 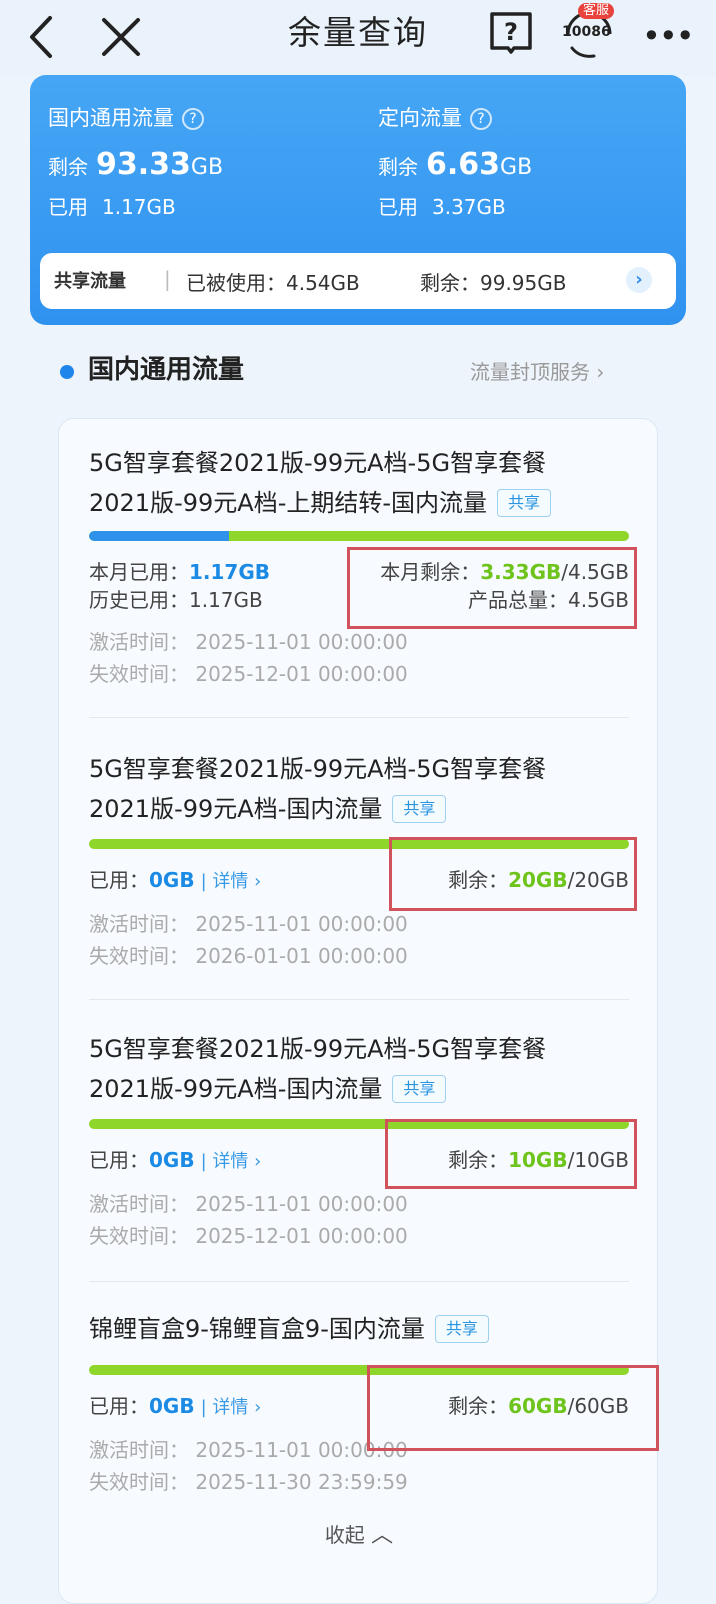 What do you see at coordinates (359, 536) in the screenshot?
I see `usage-progress-bar` at bounding box center [359, 536].